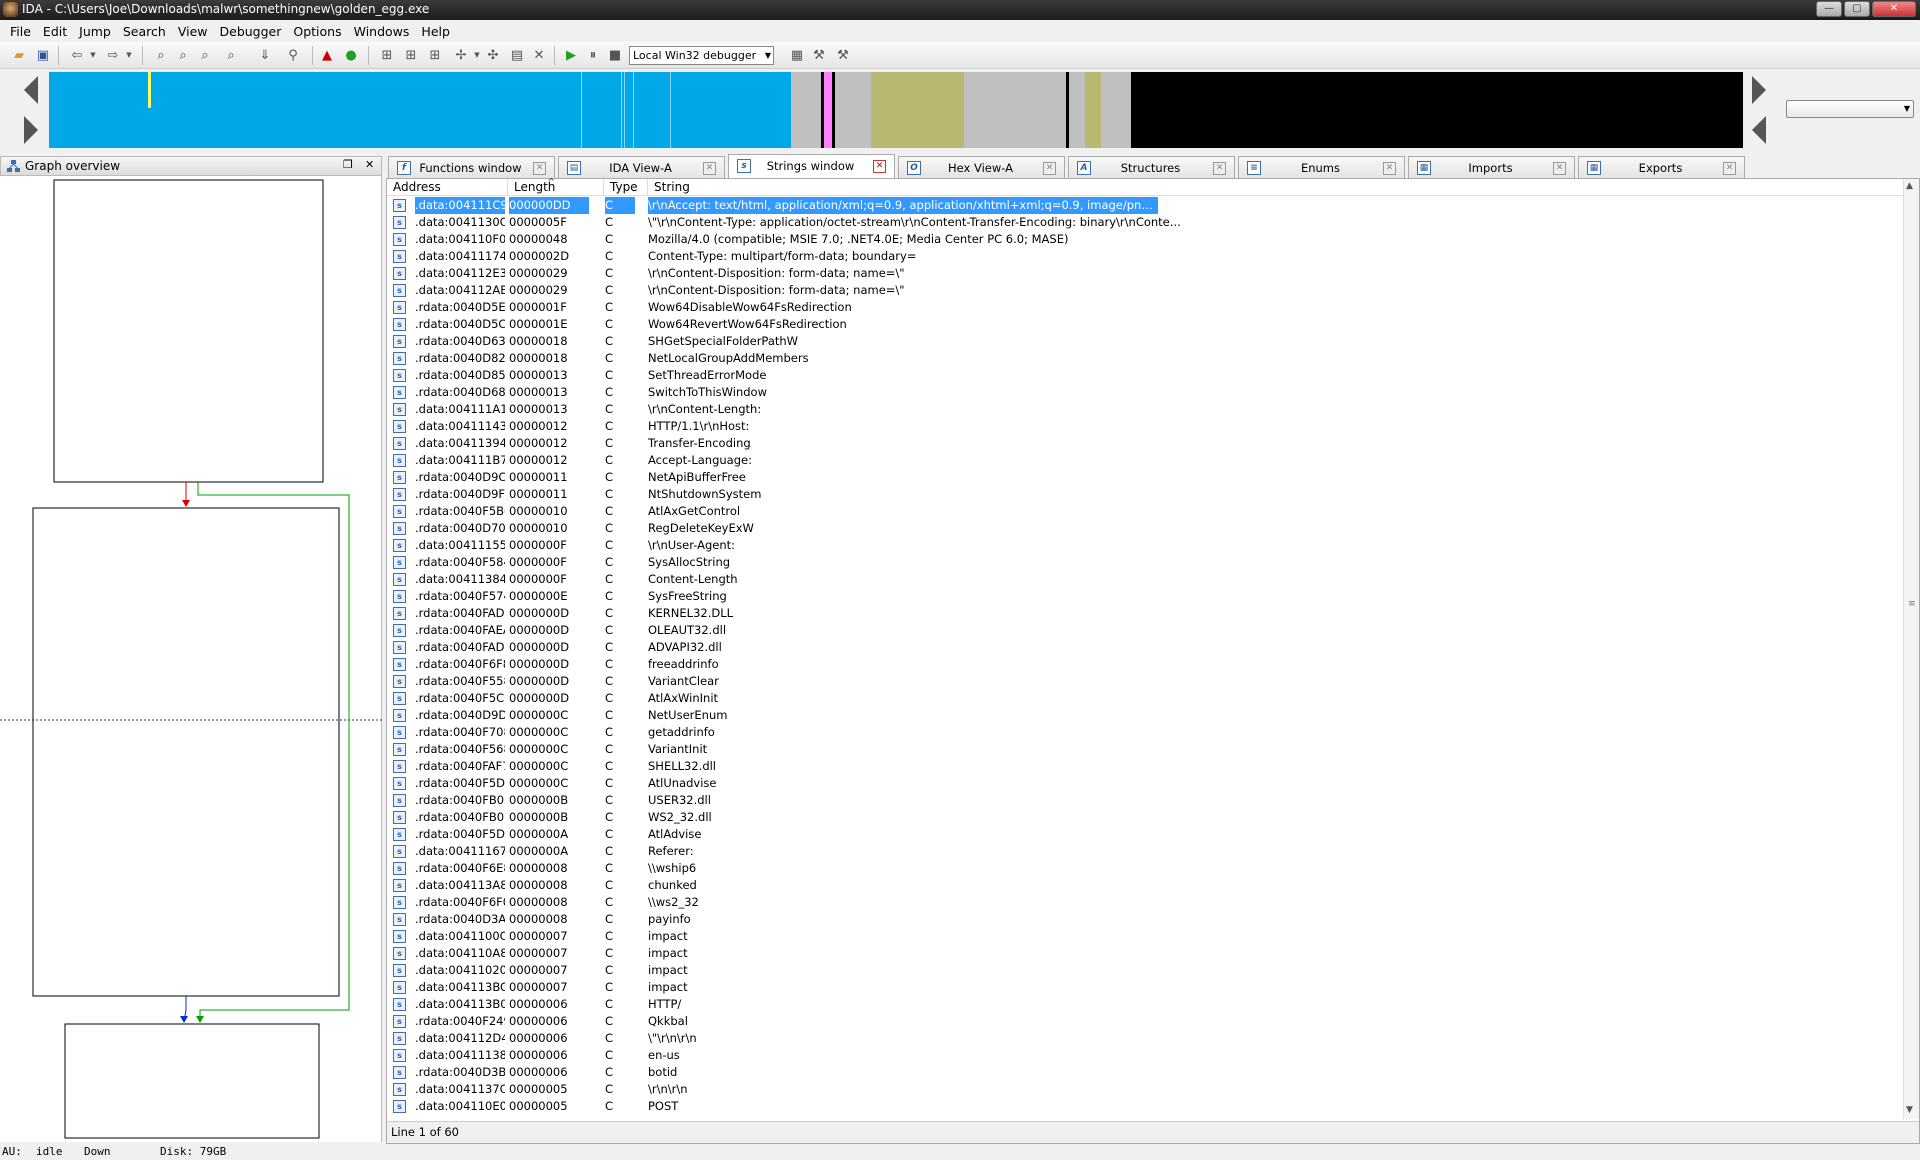  What do you see at coordinates (1145, 528) in the screenshot?
I see `table-row: s .rdata:0040D70C 00000010 C RegDeleteKeyExW` at bounding box center [1145, 528].